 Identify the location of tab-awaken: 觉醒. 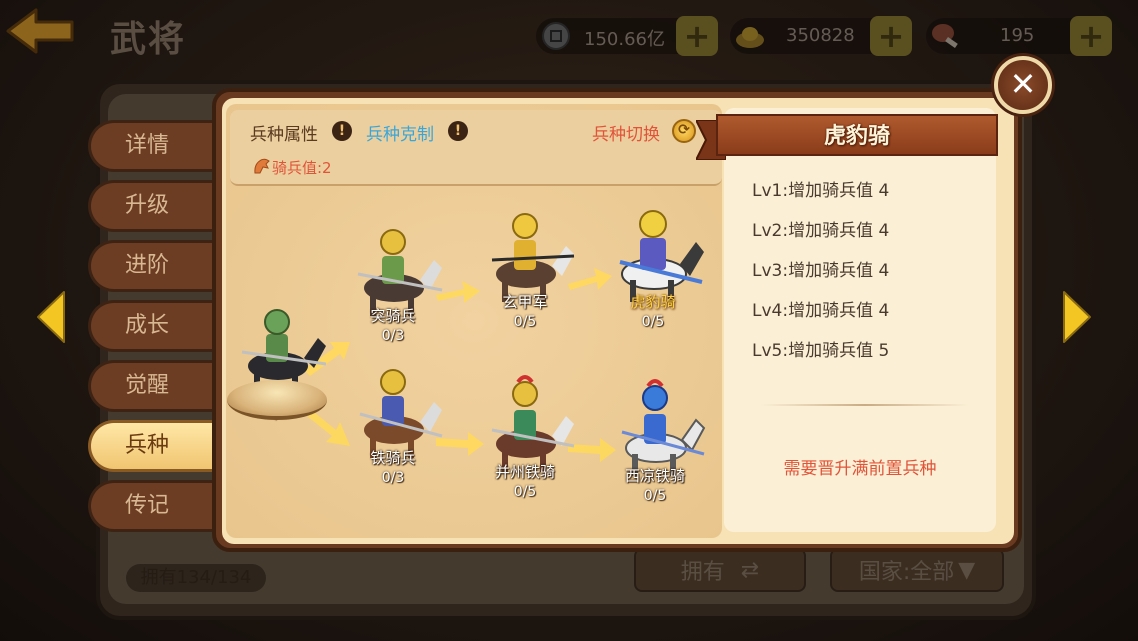
(154, 386).